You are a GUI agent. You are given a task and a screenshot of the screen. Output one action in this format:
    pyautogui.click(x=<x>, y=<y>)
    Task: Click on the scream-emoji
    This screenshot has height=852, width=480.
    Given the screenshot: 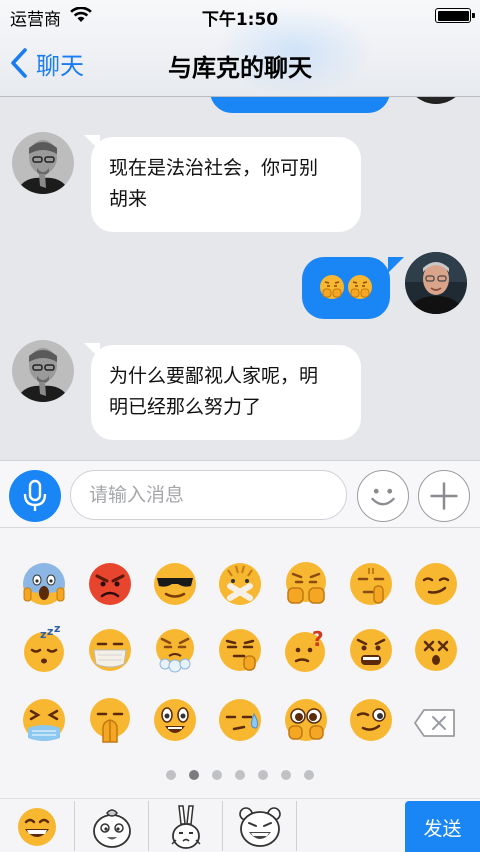 What is the action you would take?
    pyautogui.click(x=44, y=584)
    